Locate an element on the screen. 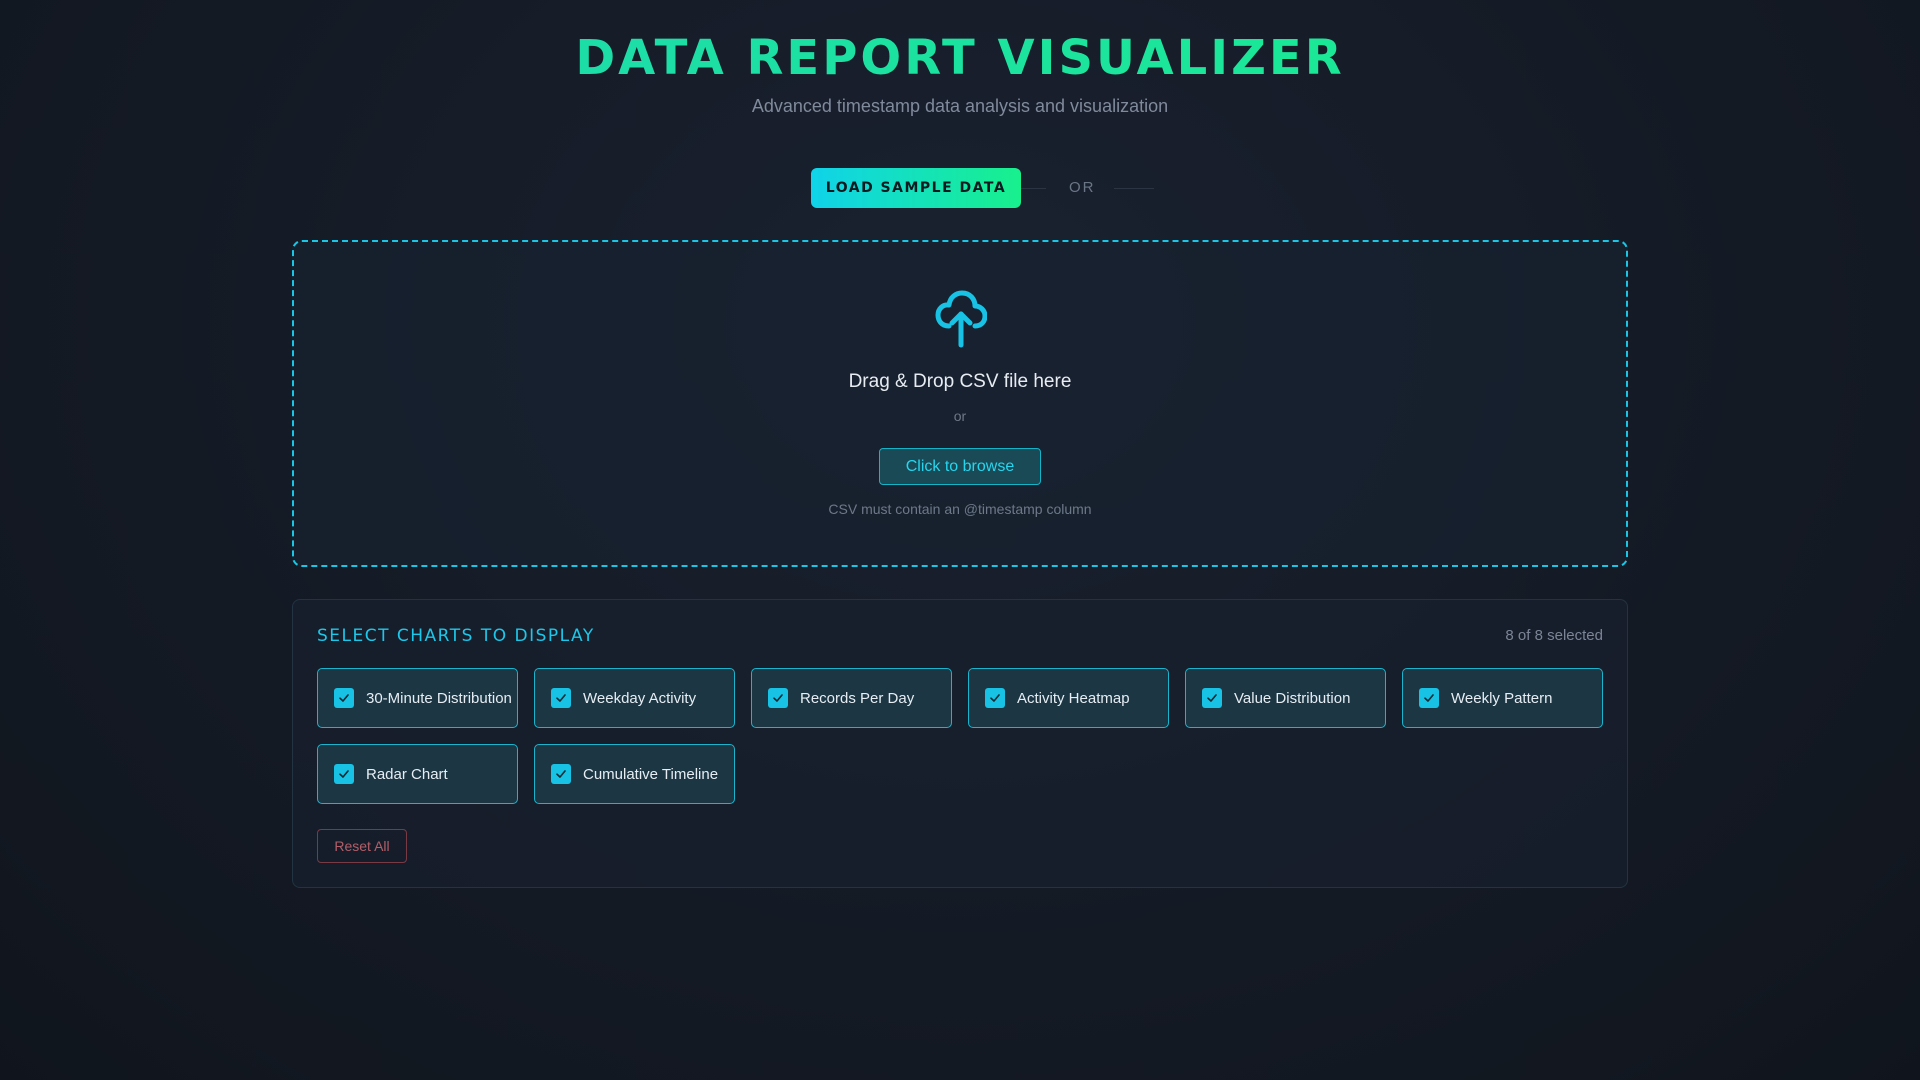  chart-option-label: Cumulative Timeline is located at coordinates (651, 774).